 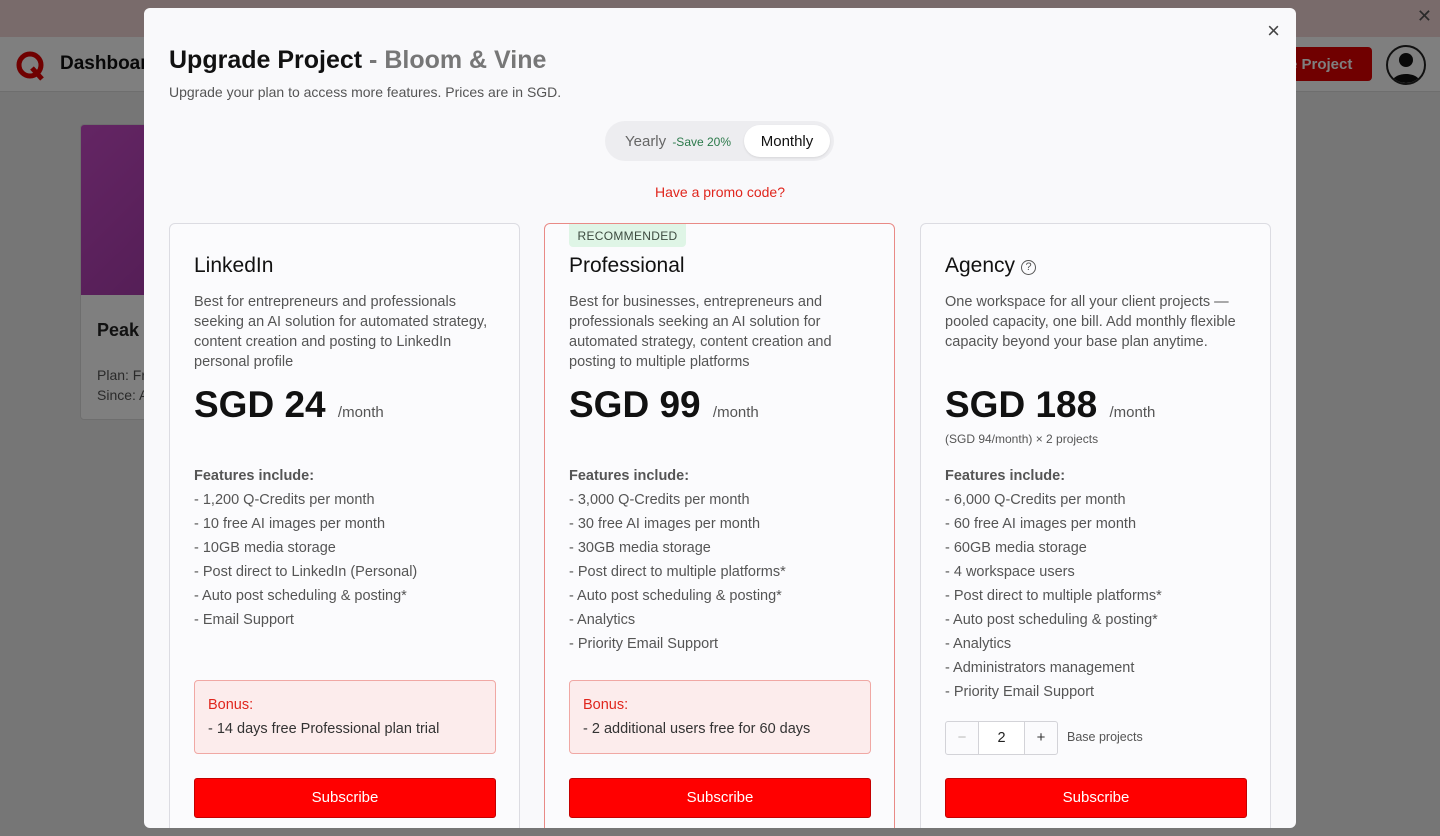 I want to click on feature-item: - Email Support, so click(x=244, y=620).